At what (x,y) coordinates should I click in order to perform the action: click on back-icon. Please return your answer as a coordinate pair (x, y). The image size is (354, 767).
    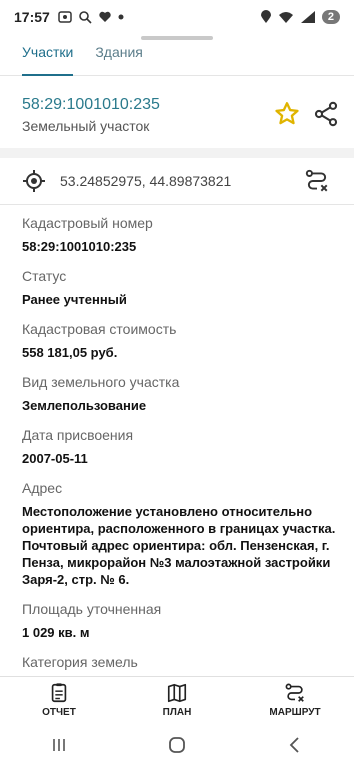
    Looking at the image, I should click on (295, 745).